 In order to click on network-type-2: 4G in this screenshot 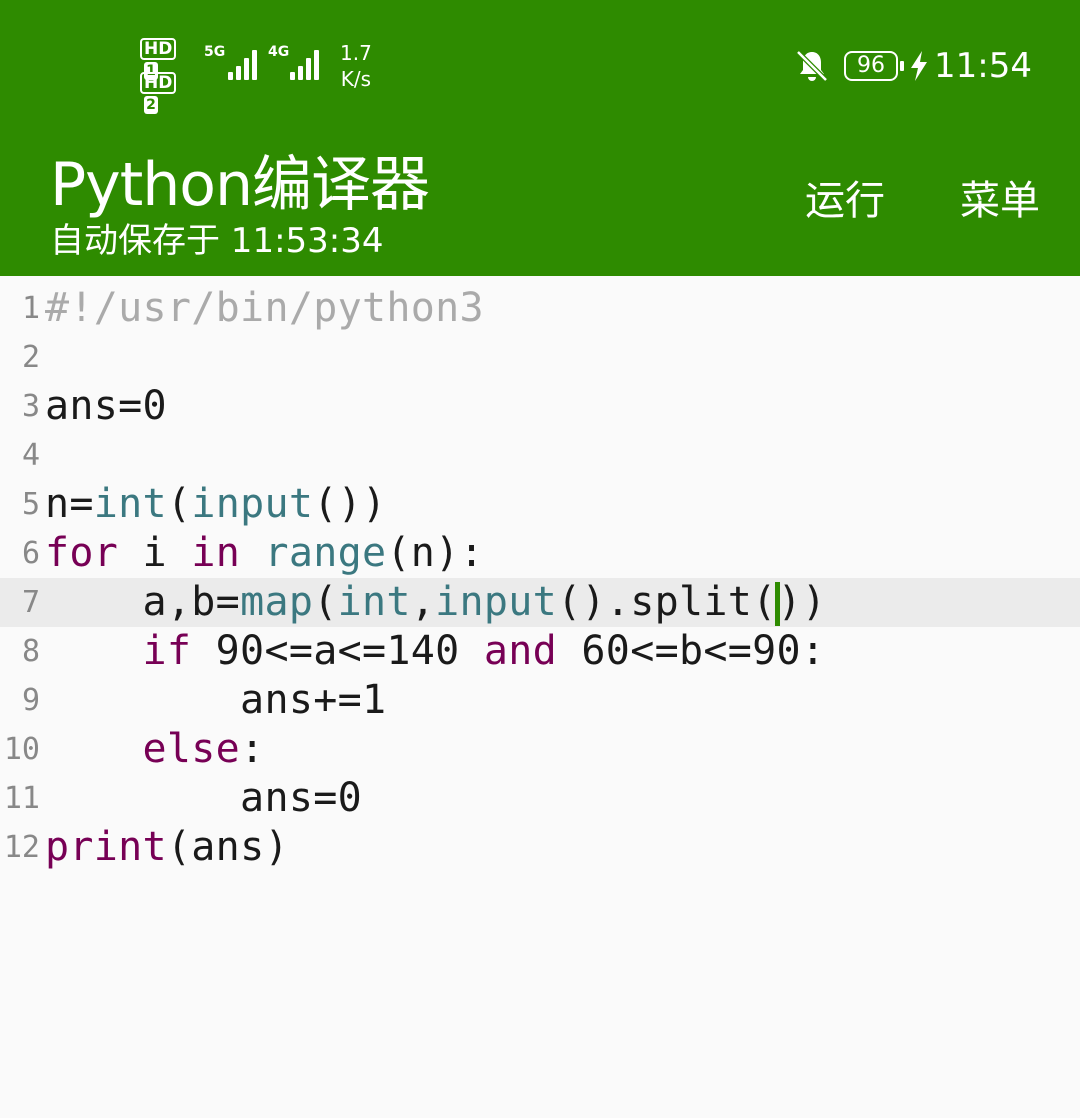, I will do `click(279, 52)`.